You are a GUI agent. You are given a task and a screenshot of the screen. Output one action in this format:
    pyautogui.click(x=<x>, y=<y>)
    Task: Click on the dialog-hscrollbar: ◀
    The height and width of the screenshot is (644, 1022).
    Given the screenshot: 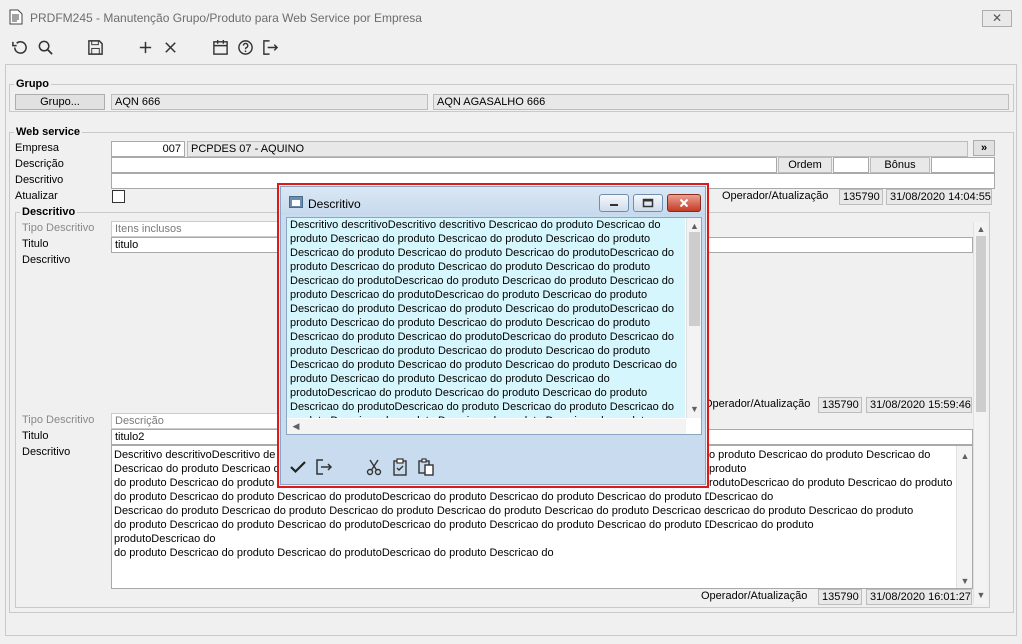 What is the action you would take?
    pyautogui.click(x=486, y=426)
    